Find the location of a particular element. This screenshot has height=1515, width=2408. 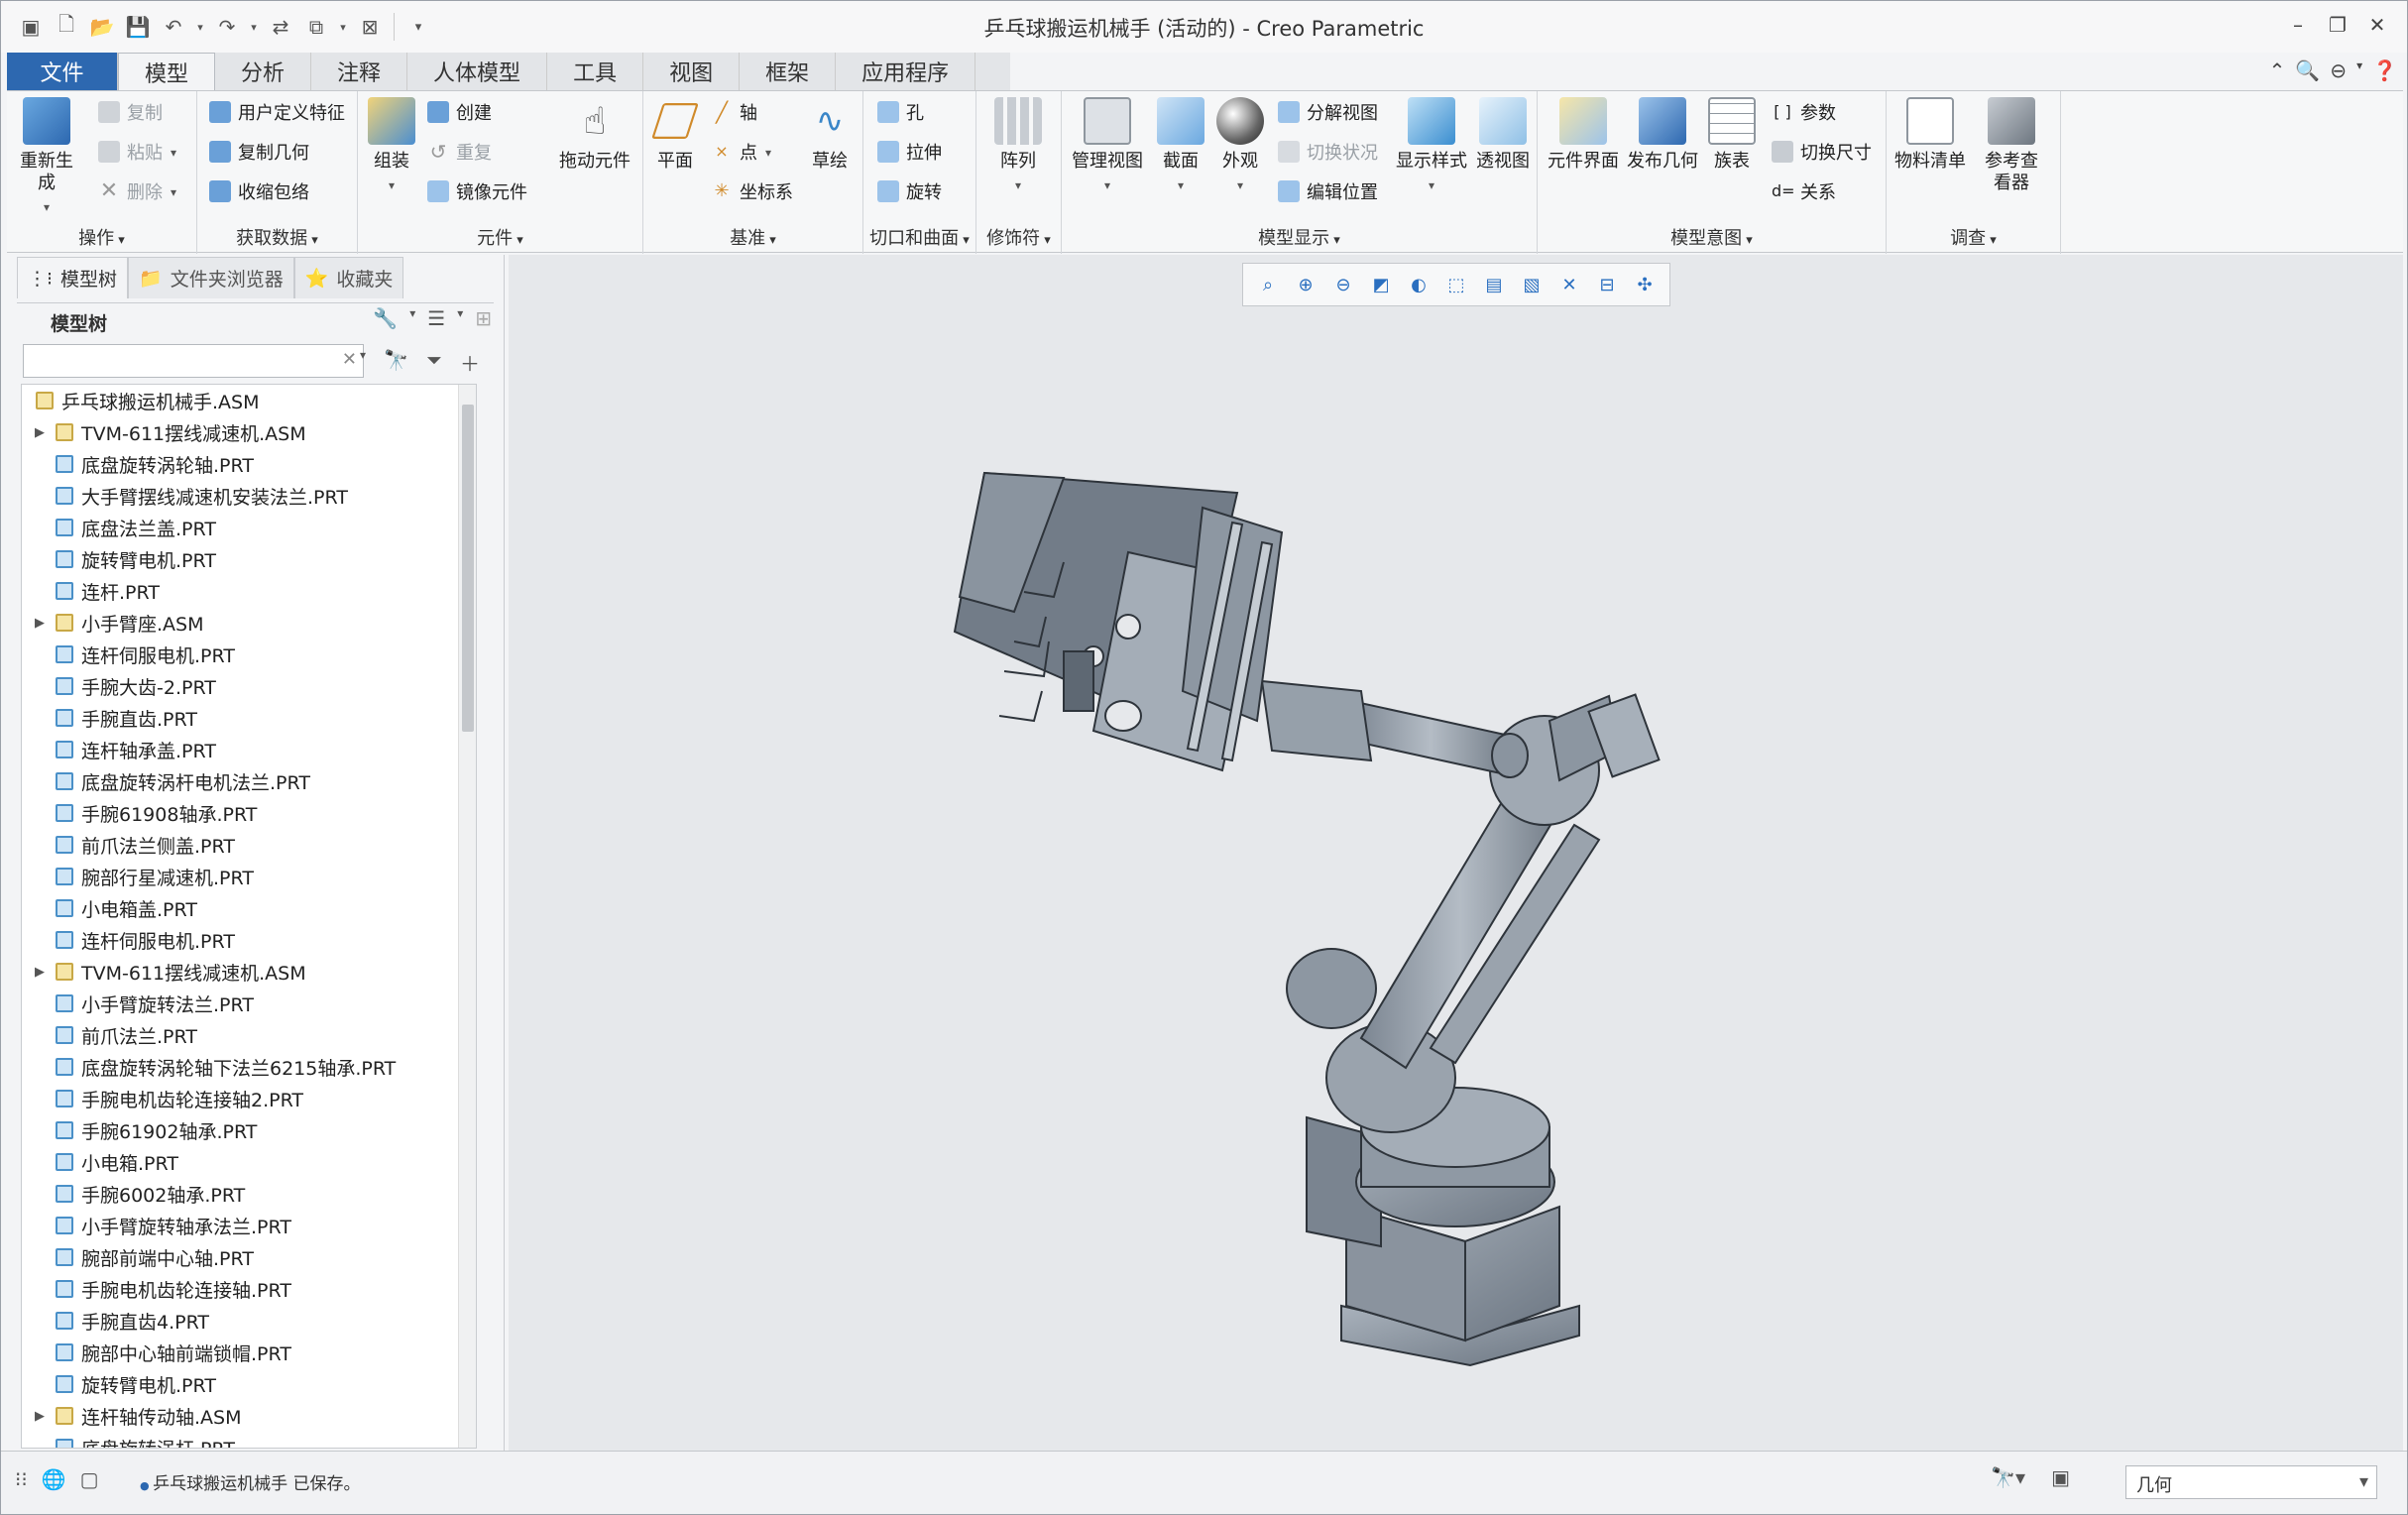

collapse-ribbon-icon: ⌃ is located at coordinates (2277, 70).